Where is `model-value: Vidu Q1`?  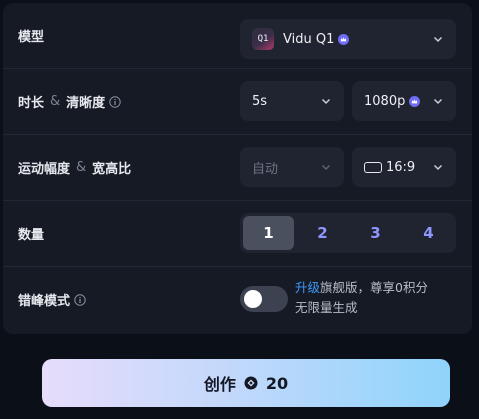 model-value: Vidu Q1 is located at coordinates (309, 39).